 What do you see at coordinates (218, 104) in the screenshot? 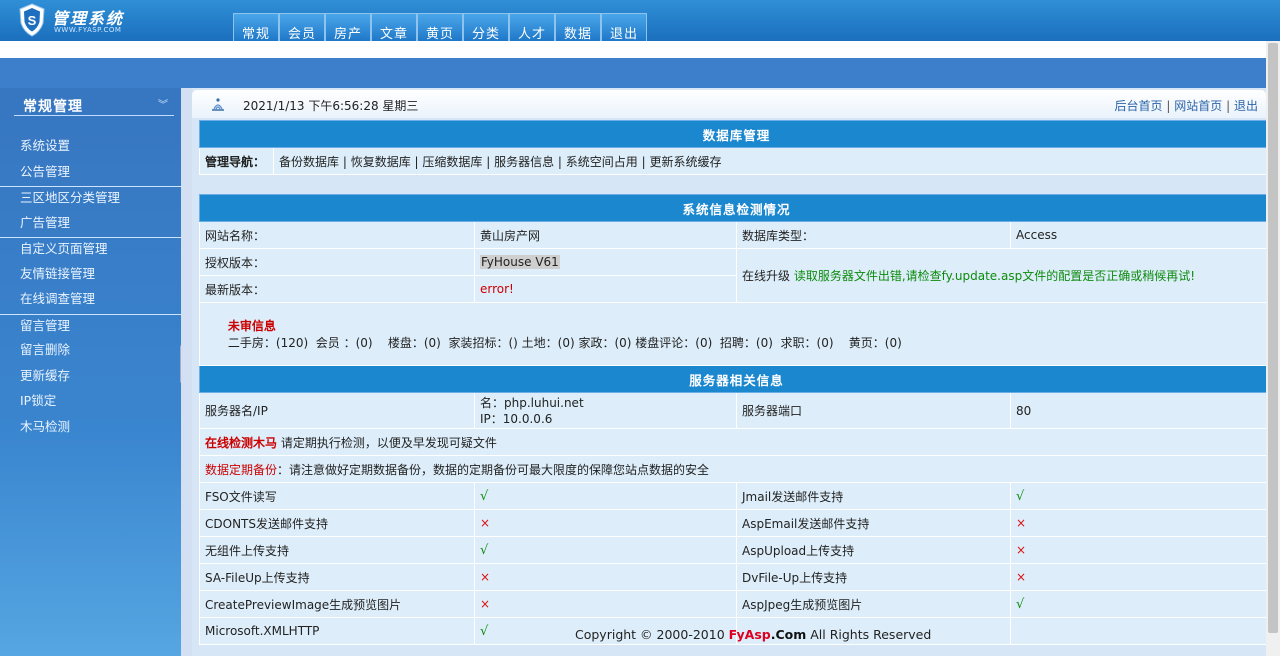
I see `signal-icon` at bounding box center [218, 104].